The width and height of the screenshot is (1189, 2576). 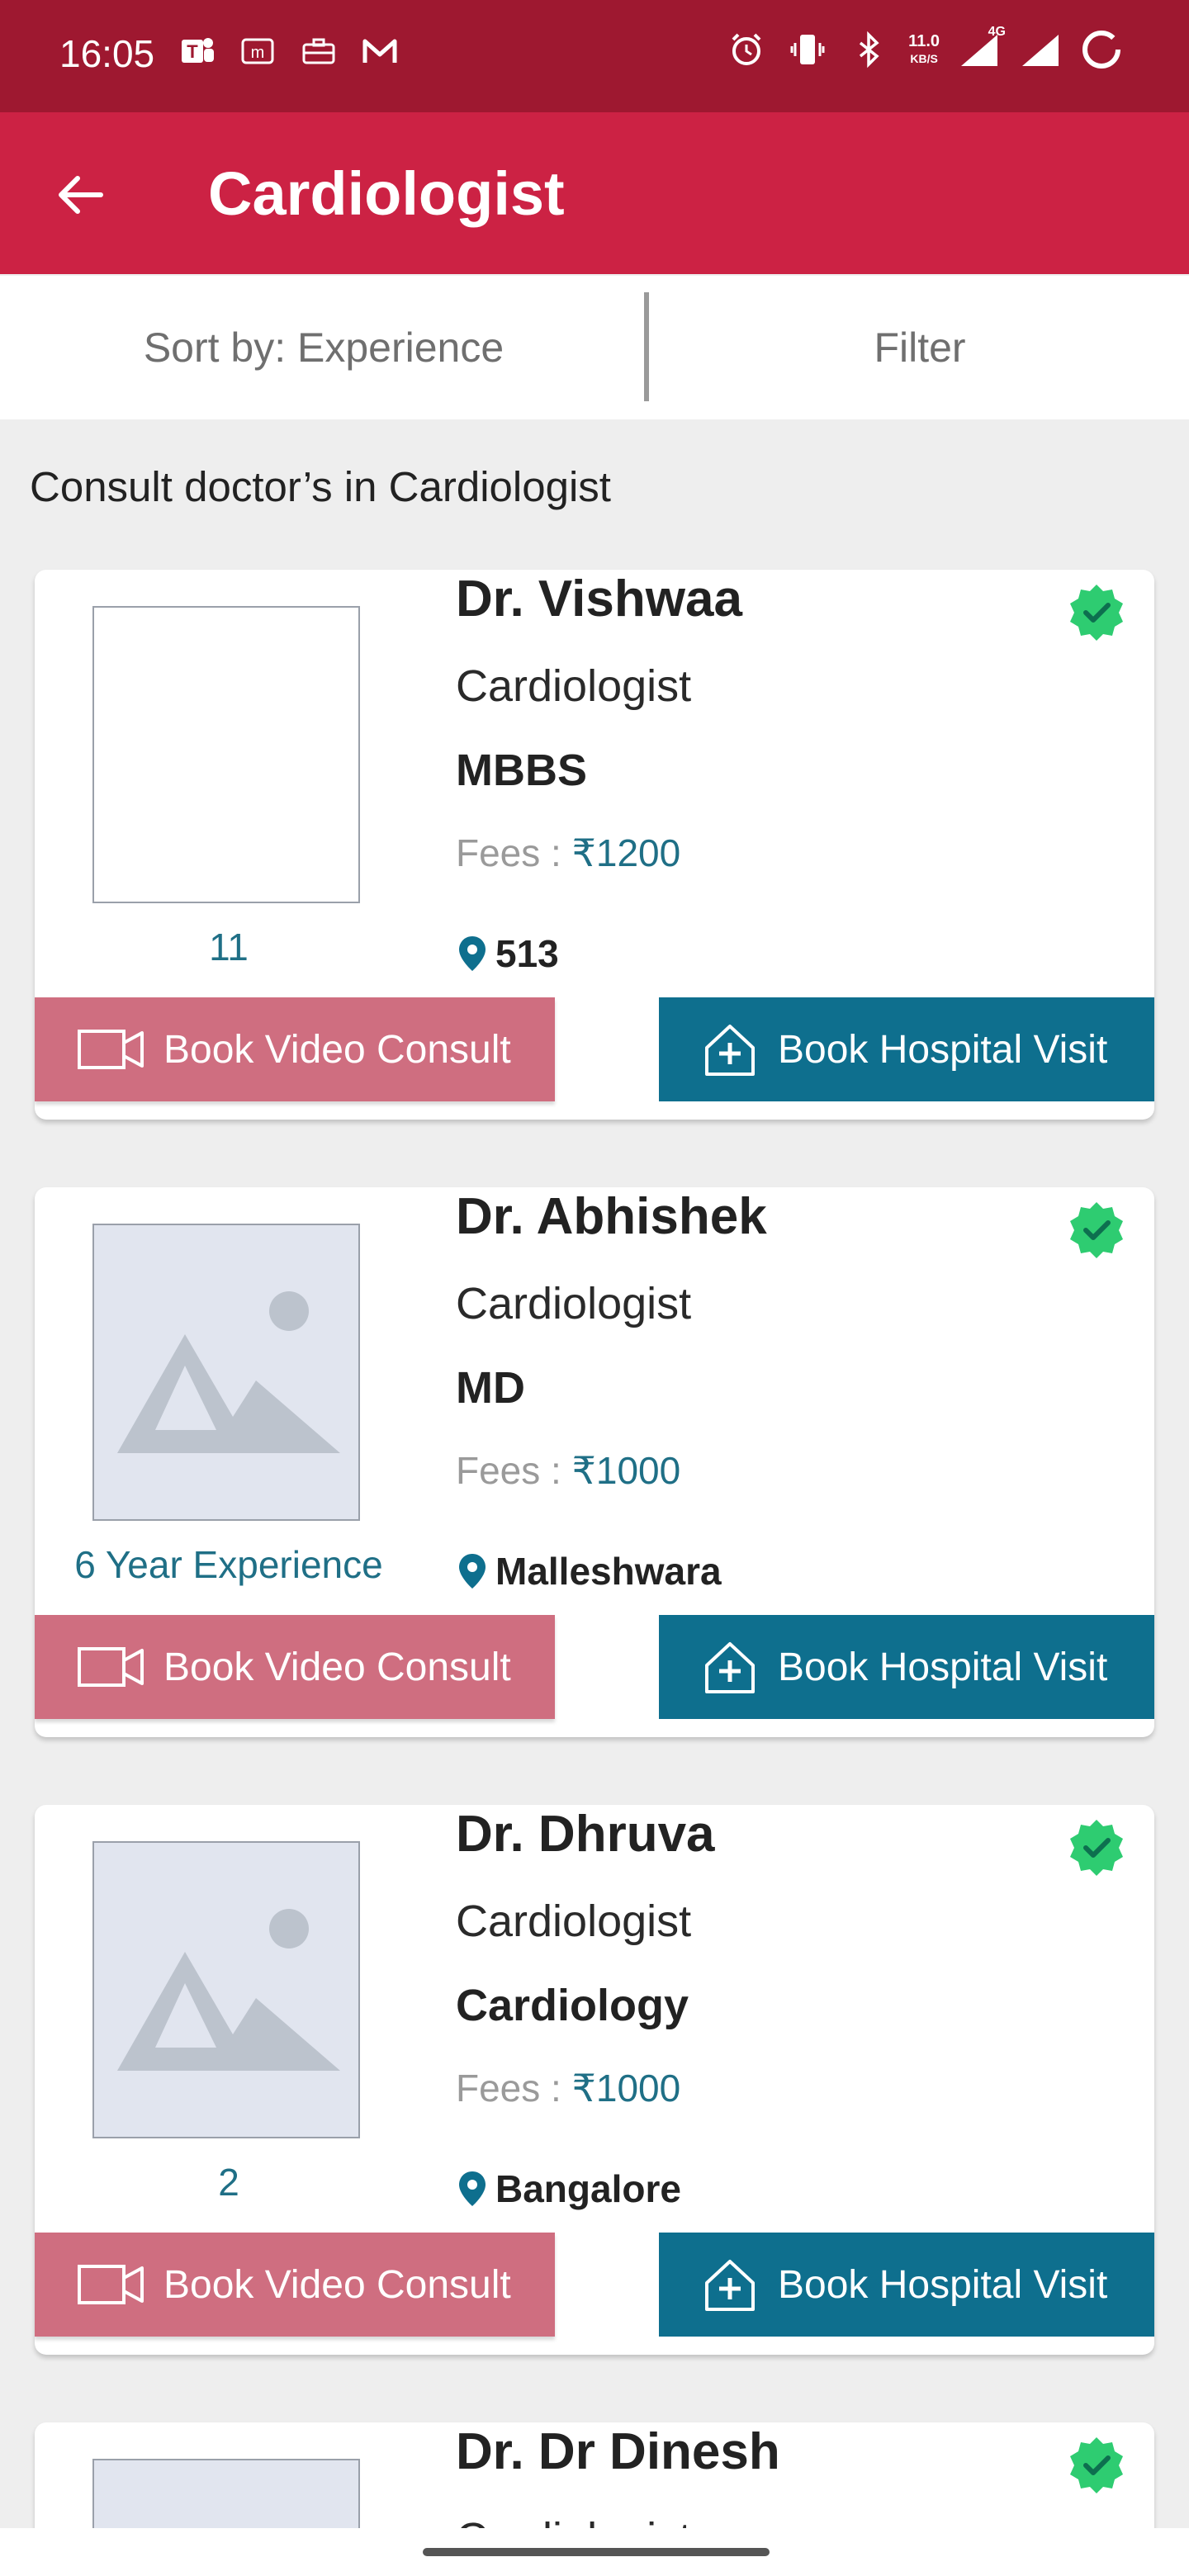 I want to click on teams-icon: T, so click(x=196, y=51).